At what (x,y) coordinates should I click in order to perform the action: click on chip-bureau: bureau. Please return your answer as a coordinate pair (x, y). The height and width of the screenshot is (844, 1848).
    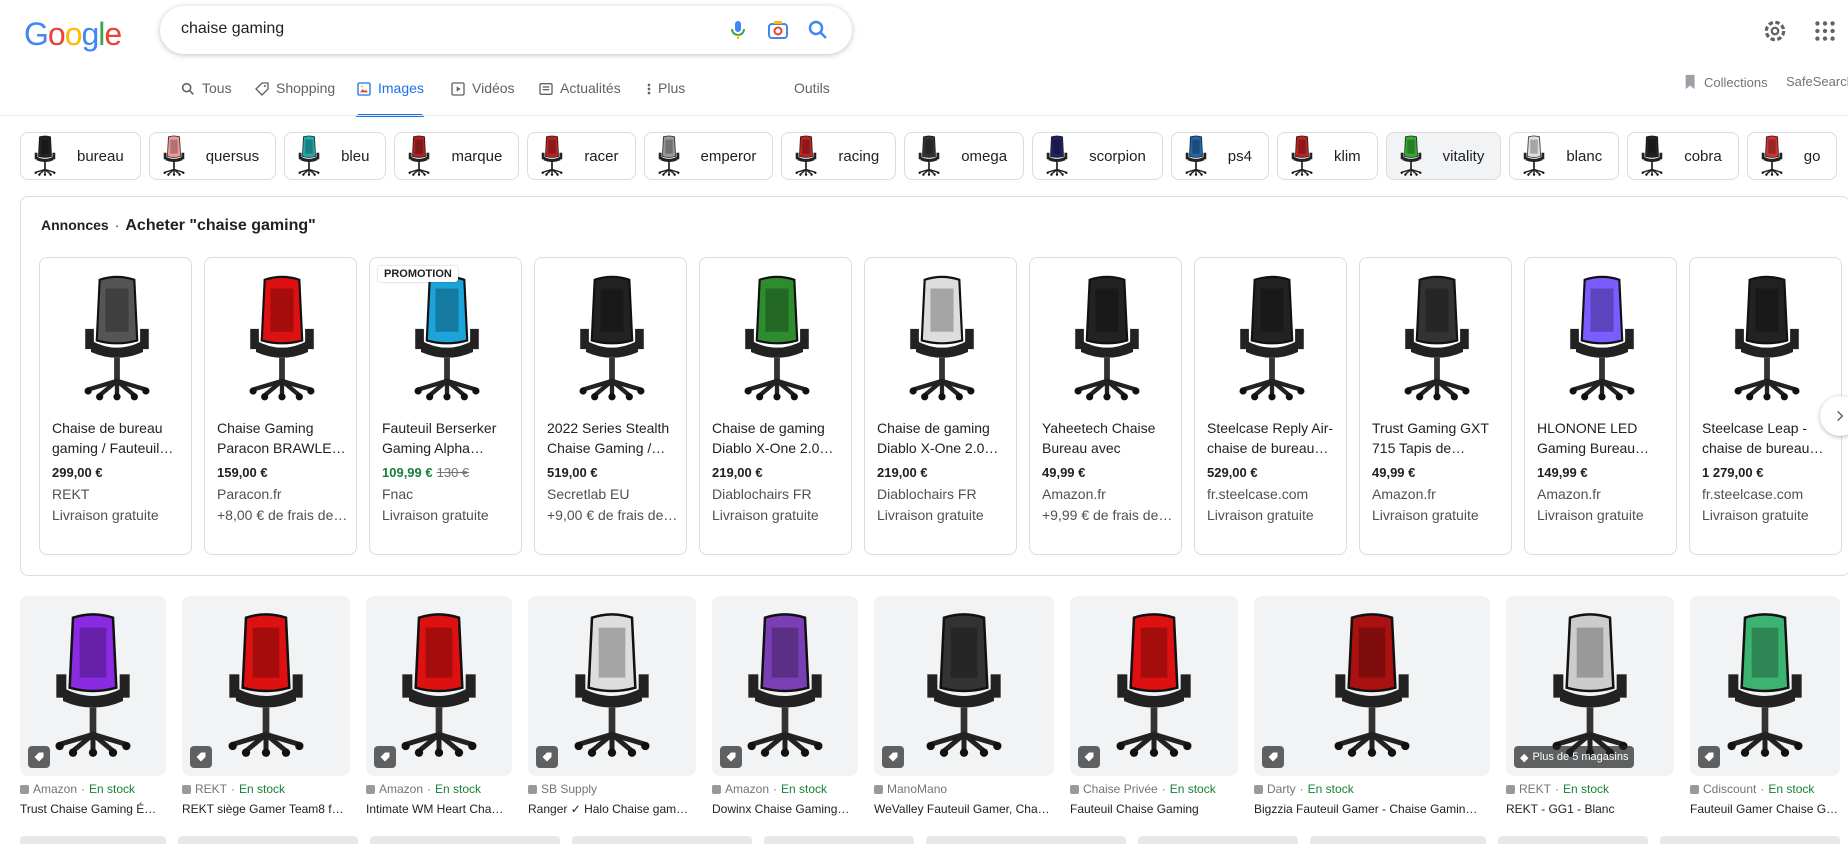
    Looking at the image, I should click on (80, 156).